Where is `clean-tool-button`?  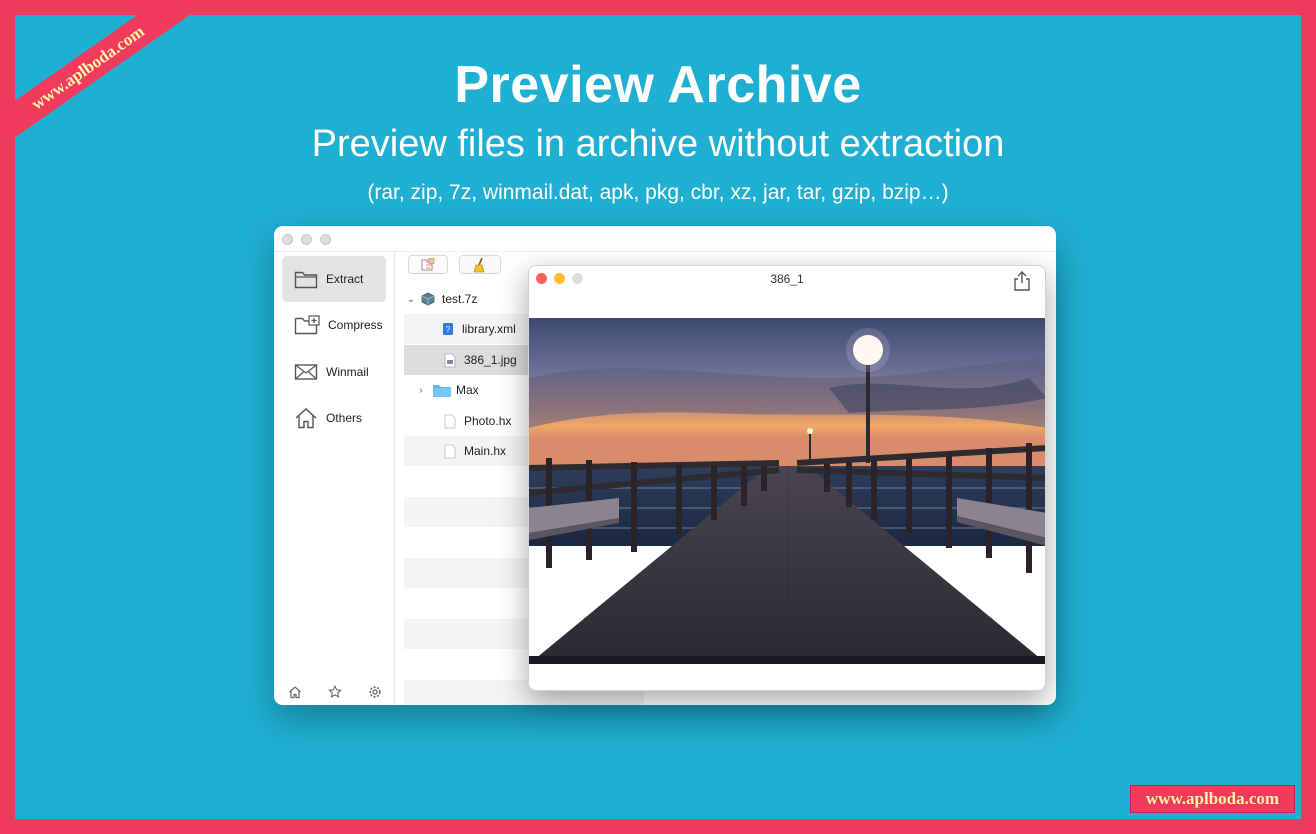
clean-tool-button is located at coordinates (480, 264).